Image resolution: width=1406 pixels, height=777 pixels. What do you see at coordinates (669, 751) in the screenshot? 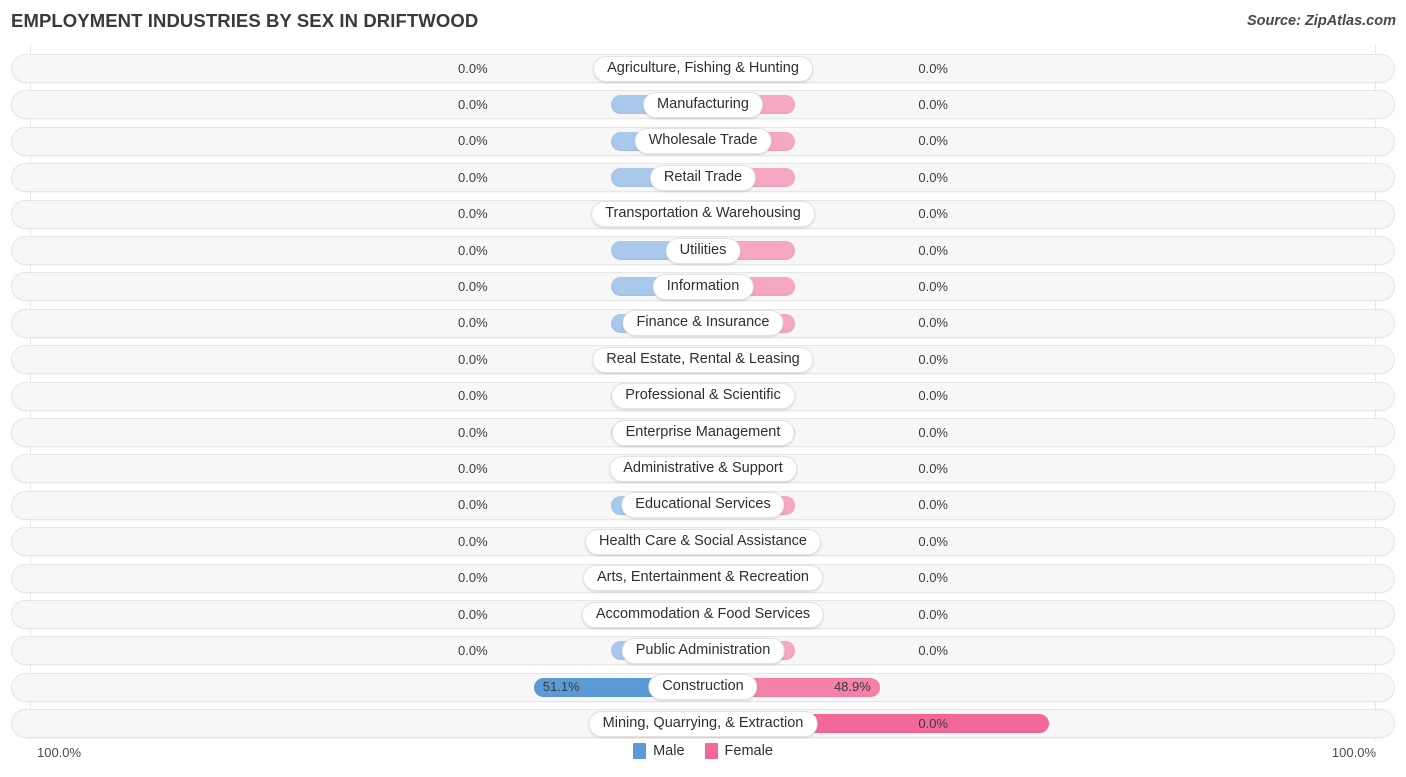
I see `legend-label-male: Male` at bounding box center [669, 751].